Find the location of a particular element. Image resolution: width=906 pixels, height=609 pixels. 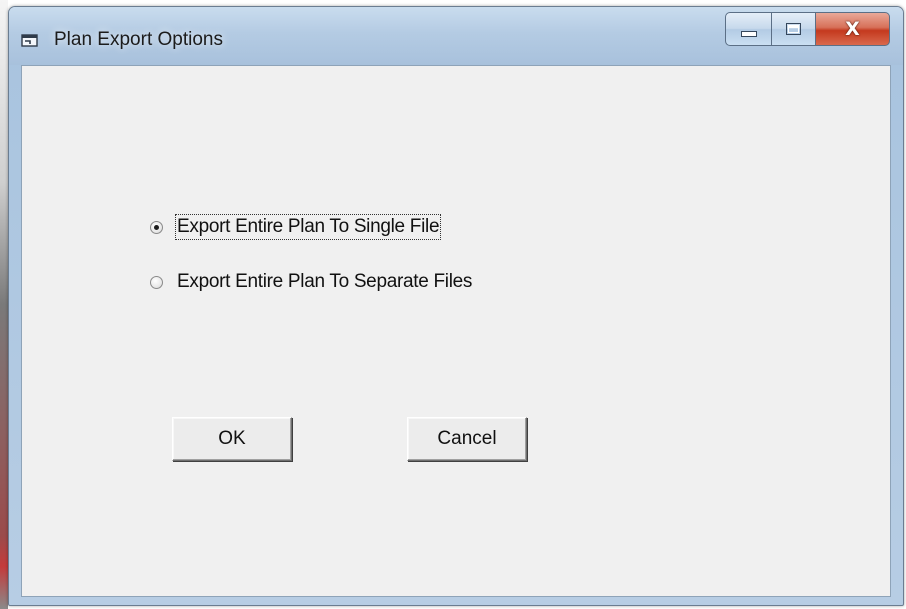

radio-single-file is located at coordinates (156, 227).